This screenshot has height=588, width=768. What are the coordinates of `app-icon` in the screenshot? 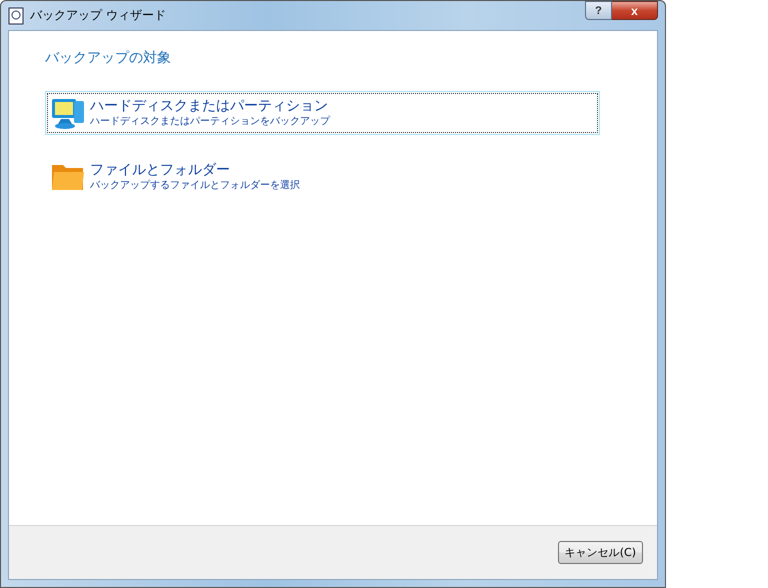 It's located at (16, 15).